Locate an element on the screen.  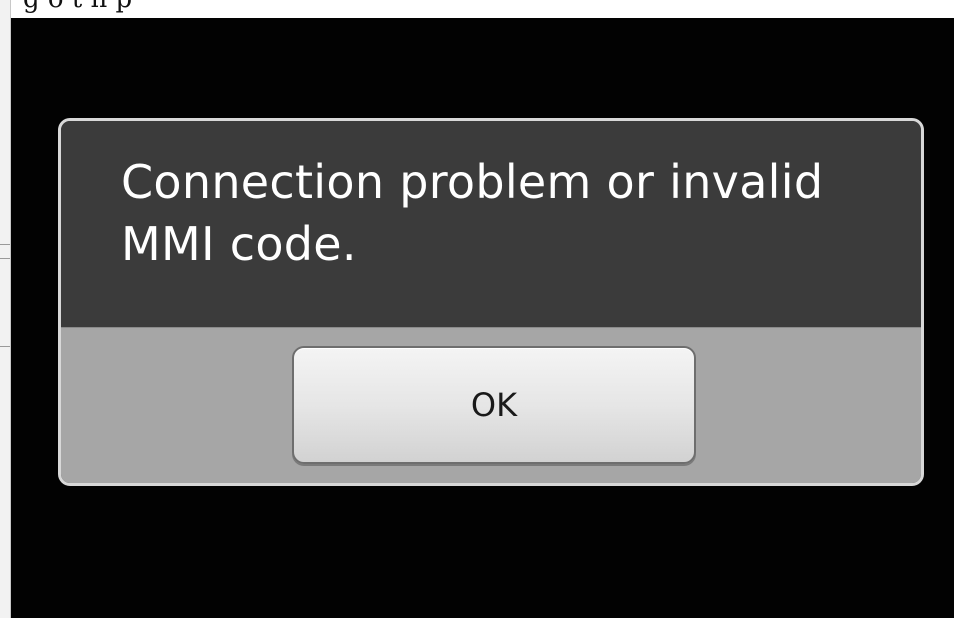
cropped-caption-text-fragment: y g o t h p is located at coordinates (66, 7).